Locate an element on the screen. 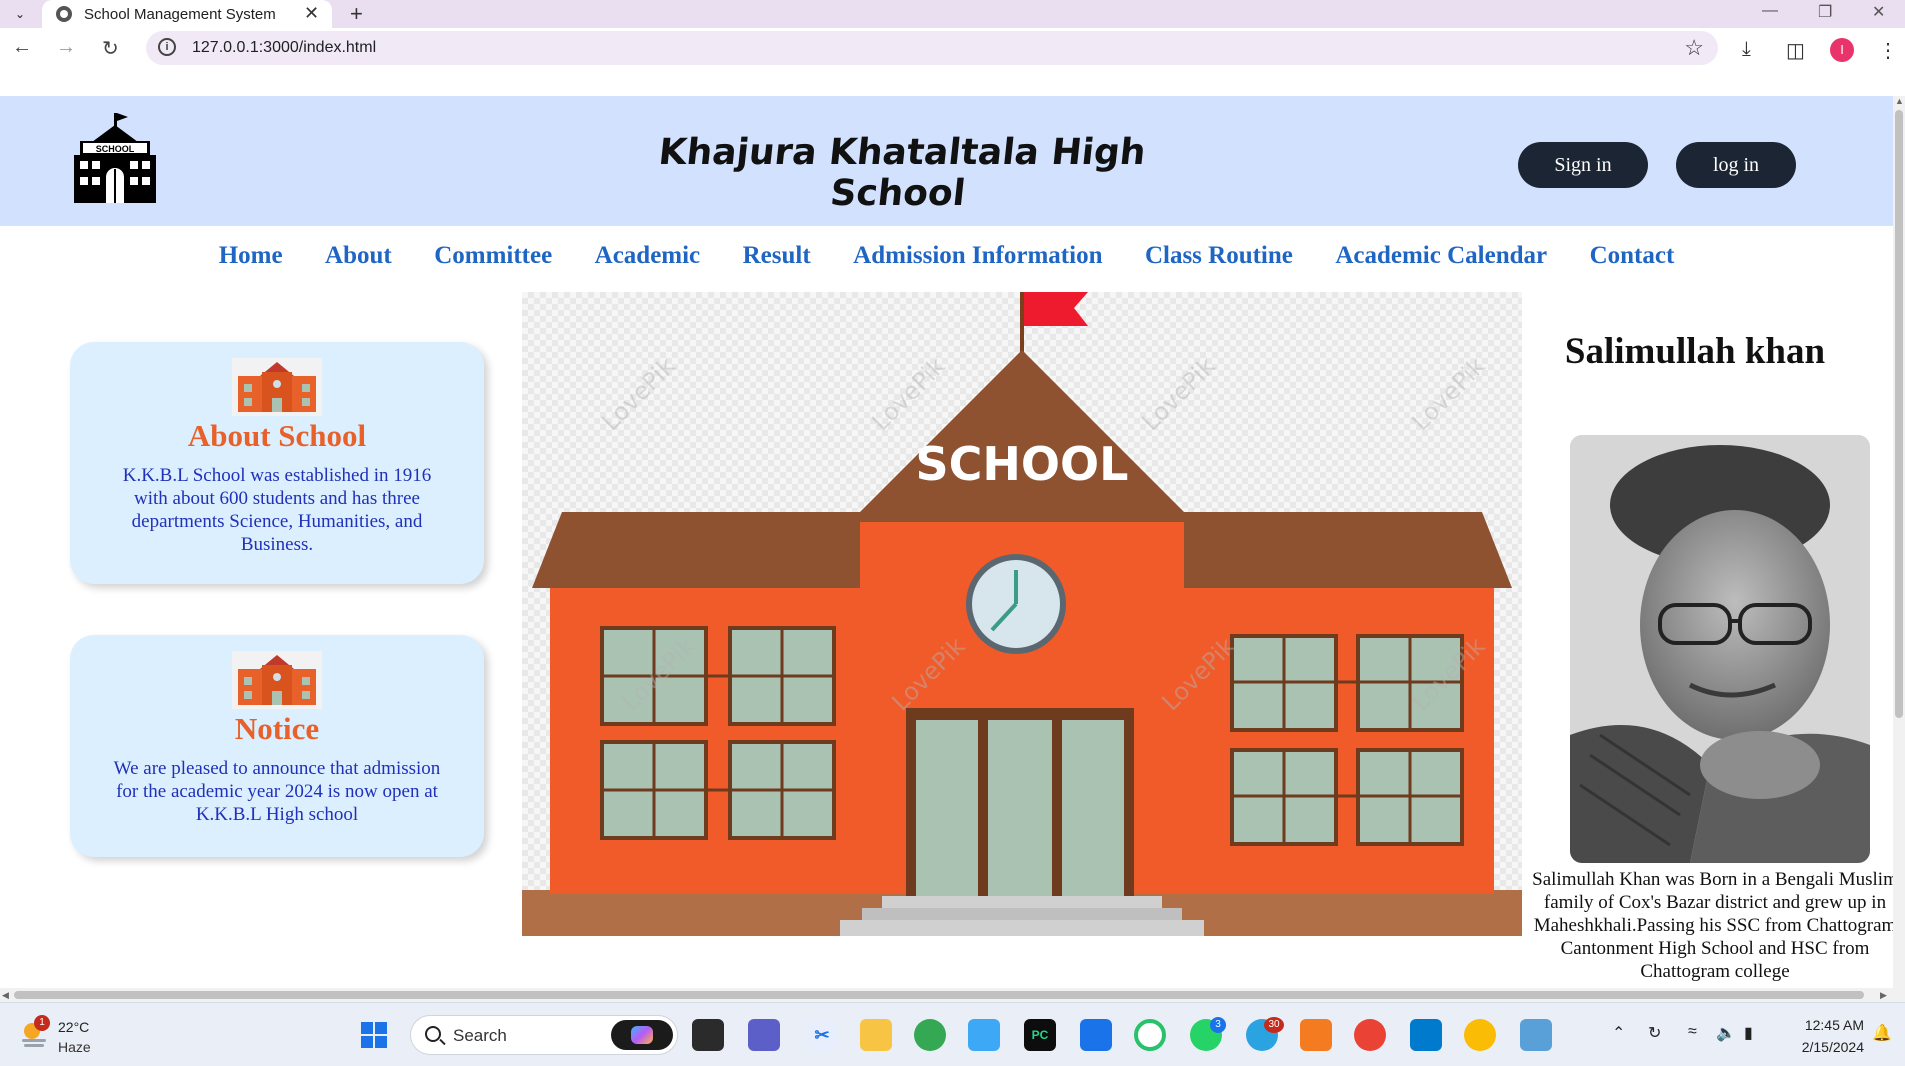 The width and height of the screenshot is (1905, 1066). nav-home: Home is located at coordinates (251, 256).